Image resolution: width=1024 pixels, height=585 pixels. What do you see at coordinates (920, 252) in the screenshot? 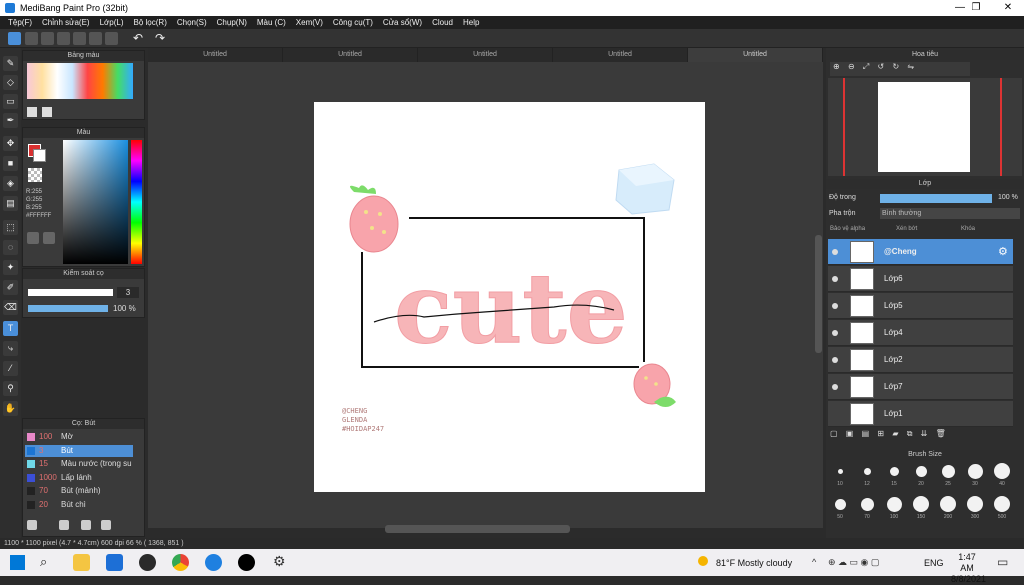
I see `layer-item-cheng: @Cheng ⚙` at bounding box center [920, 252].